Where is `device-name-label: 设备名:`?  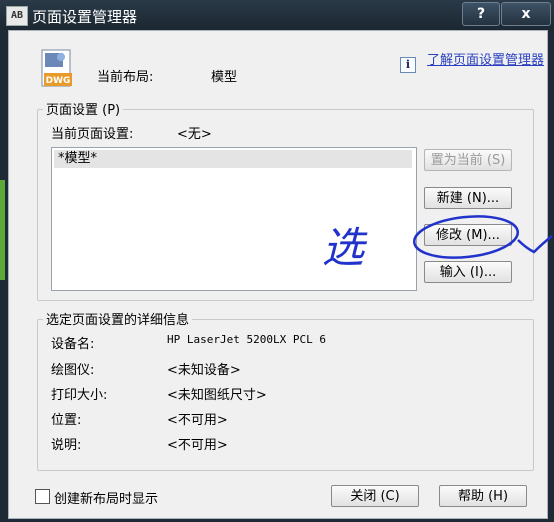
device-name-label: 设备名: is located at coordinates (73, 344).